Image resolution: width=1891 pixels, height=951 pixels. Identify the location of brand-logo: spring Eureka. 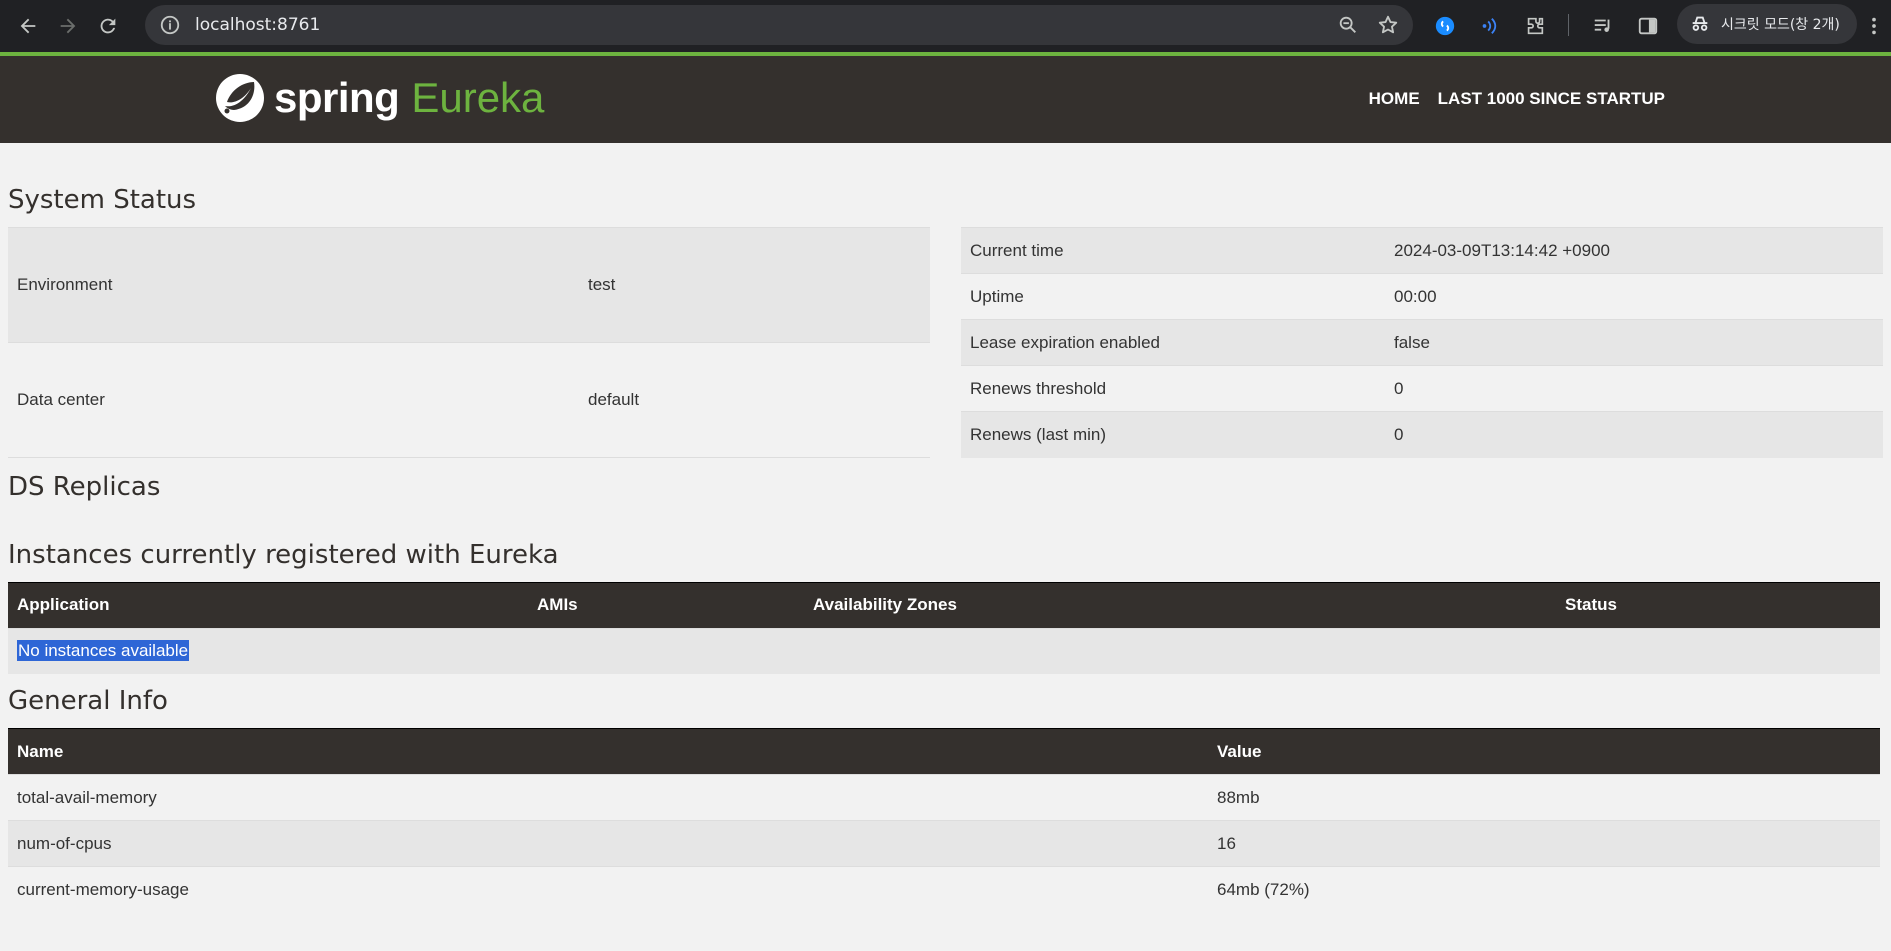
(379, 98).